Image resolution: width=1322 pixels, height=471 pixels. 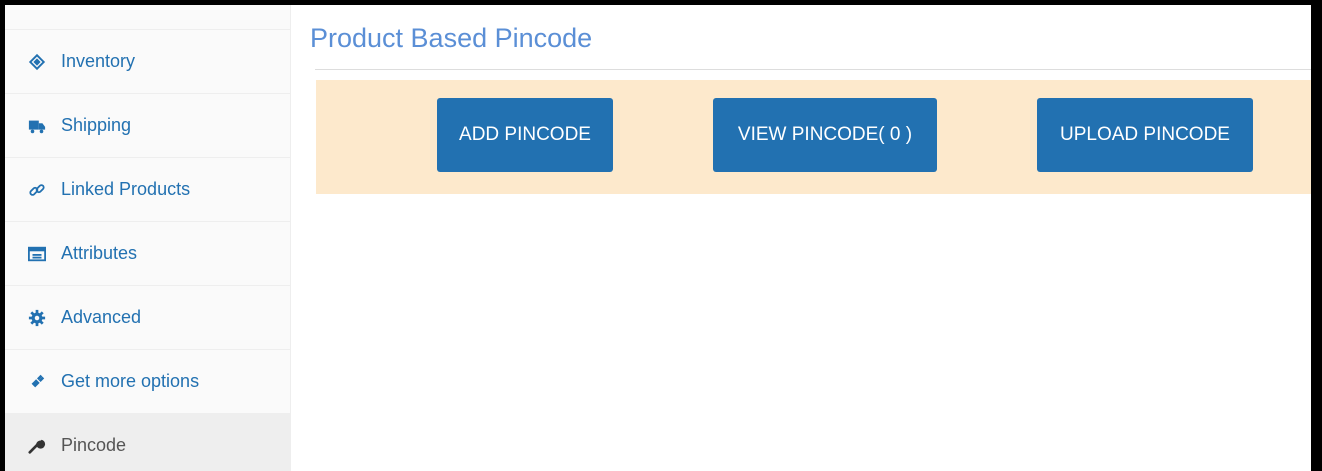 What do you see at coordinates (94, 445) in the screenshot?
I see `sidebar-item-label: Pincode` at bounding box center [94, 445].